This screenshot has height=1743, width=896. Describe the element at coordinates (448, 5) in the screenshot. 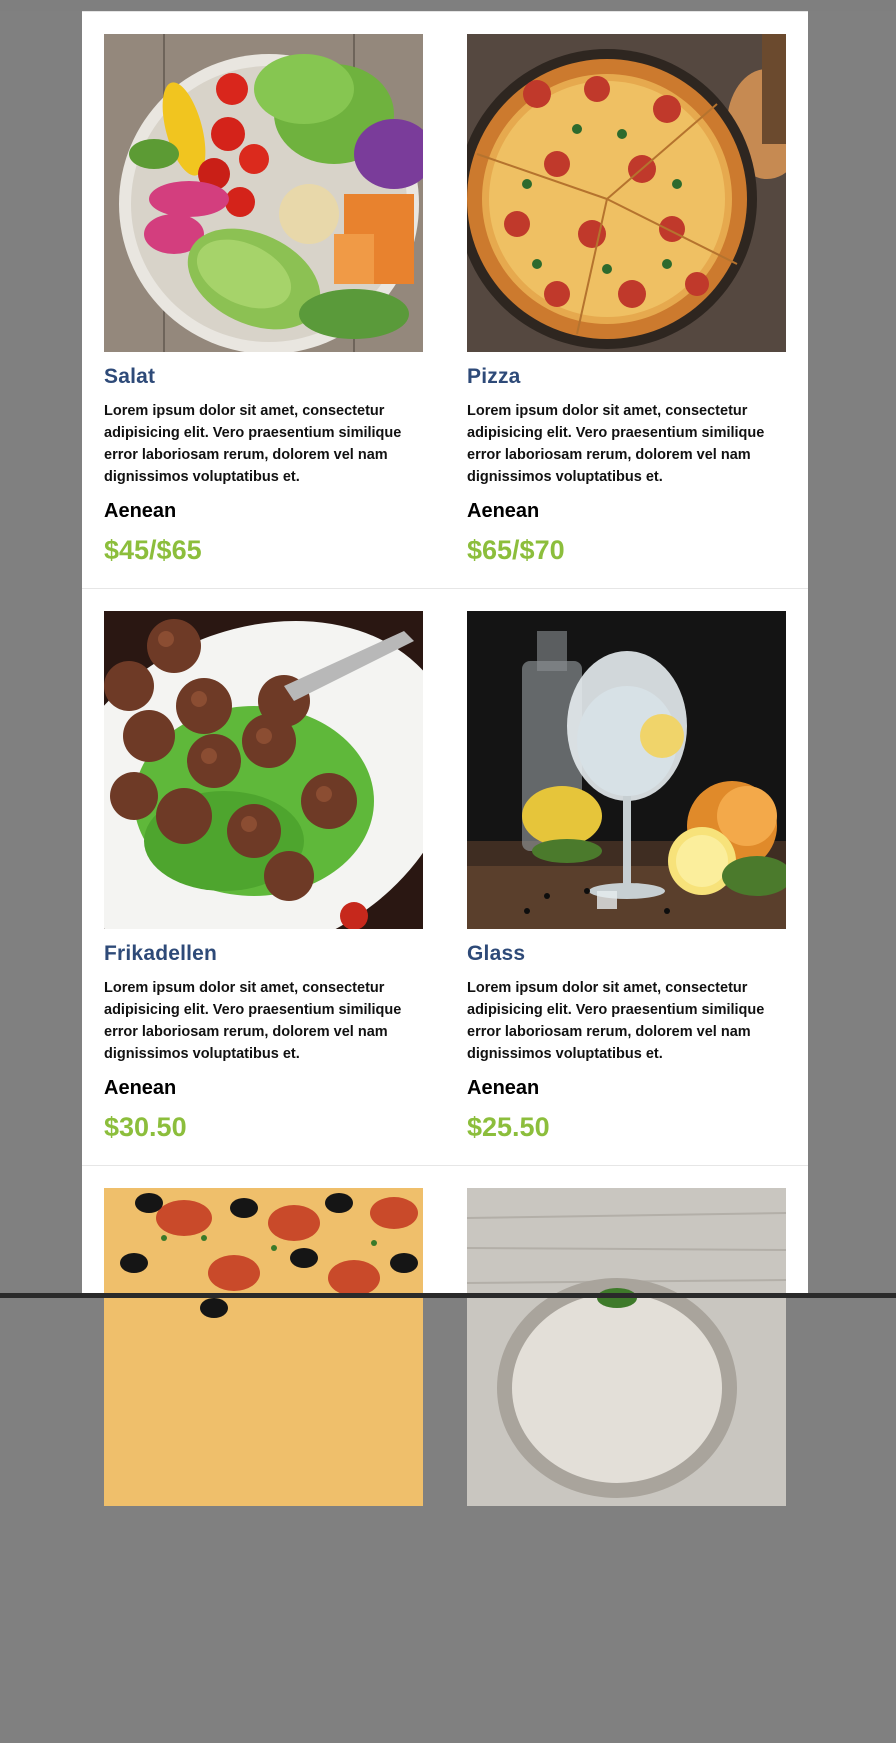

I see `top-strip` at that location.